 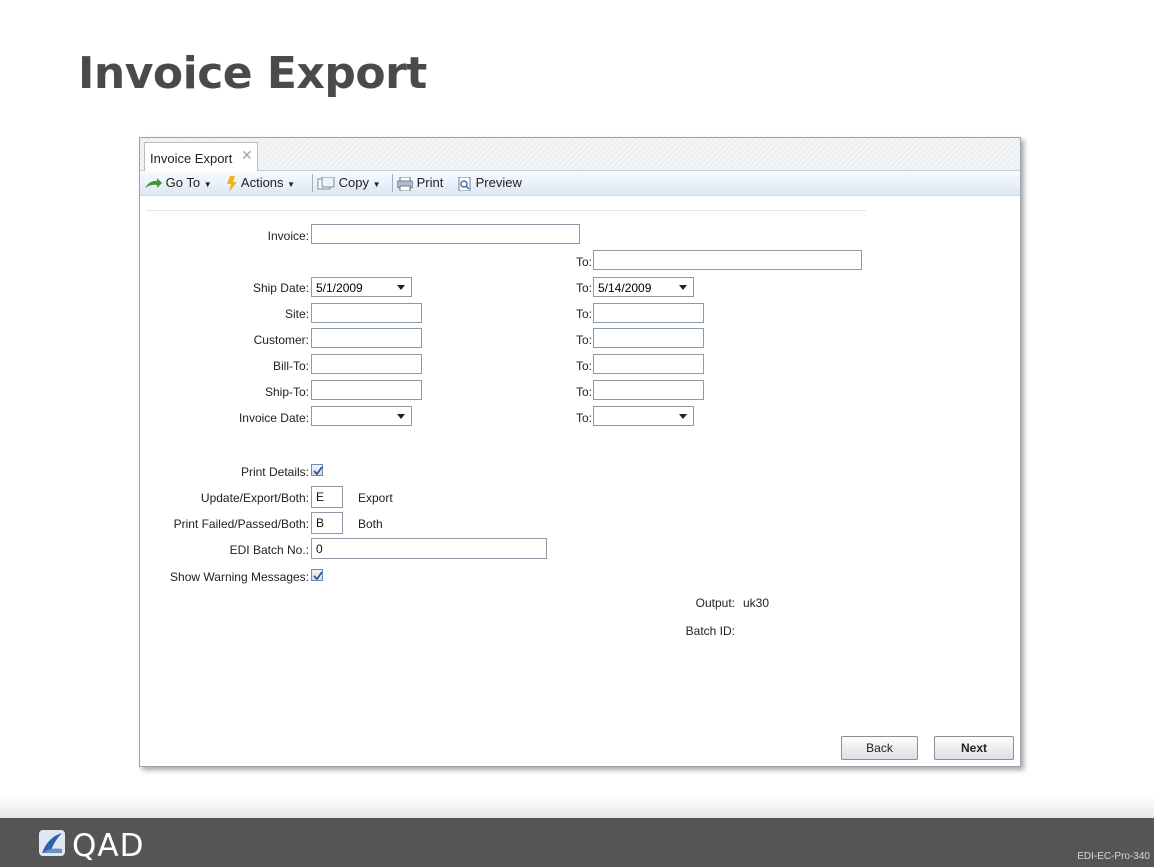 I want to click on qad-logo-icon, so click(x=52, y=843).